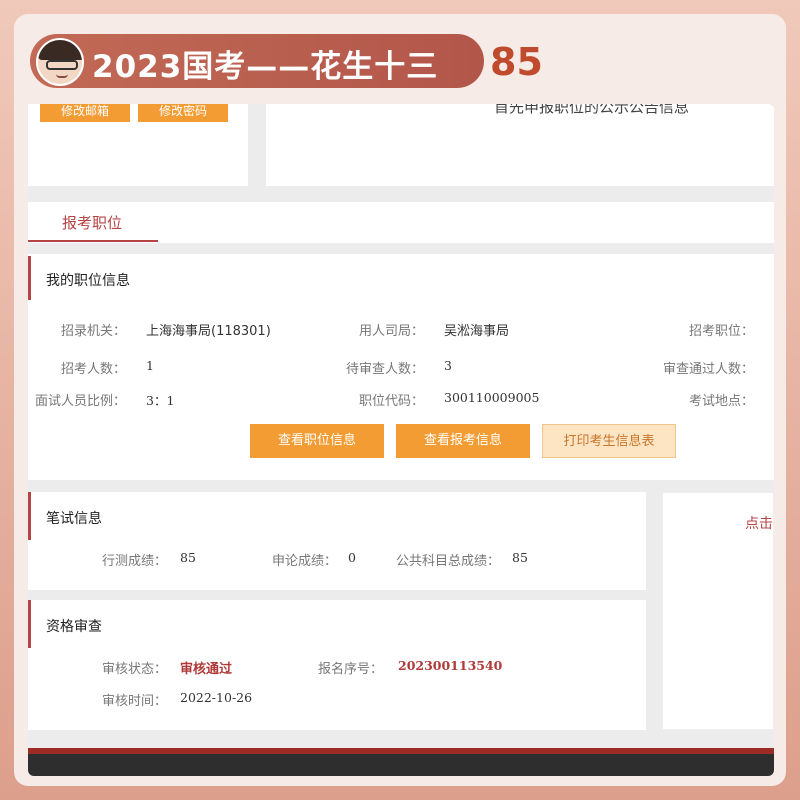 The image size is (800, 800). Describe the element at coordinates (265, 67) in the screenshot. I see `banner-title: 2023国考——花生十三` at that location.